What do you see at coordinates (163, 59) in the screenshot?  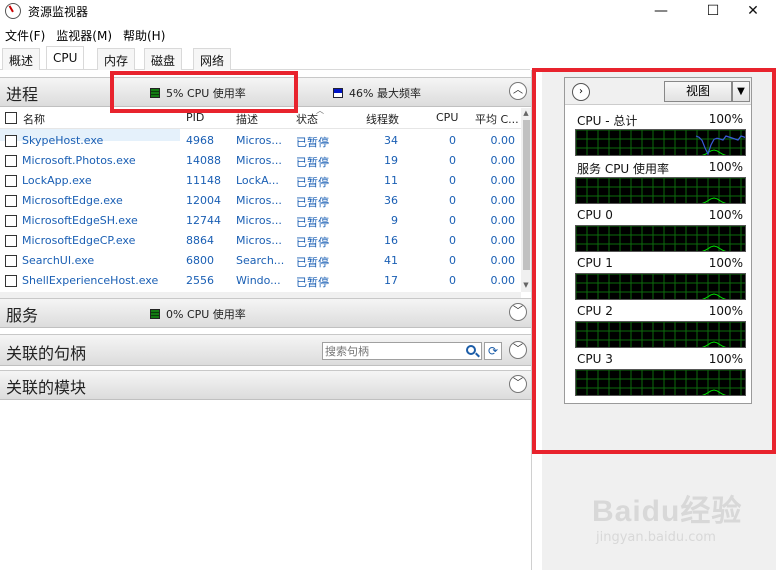 I see `tab-disk: 磁盘` at bounding box center [163, 59].